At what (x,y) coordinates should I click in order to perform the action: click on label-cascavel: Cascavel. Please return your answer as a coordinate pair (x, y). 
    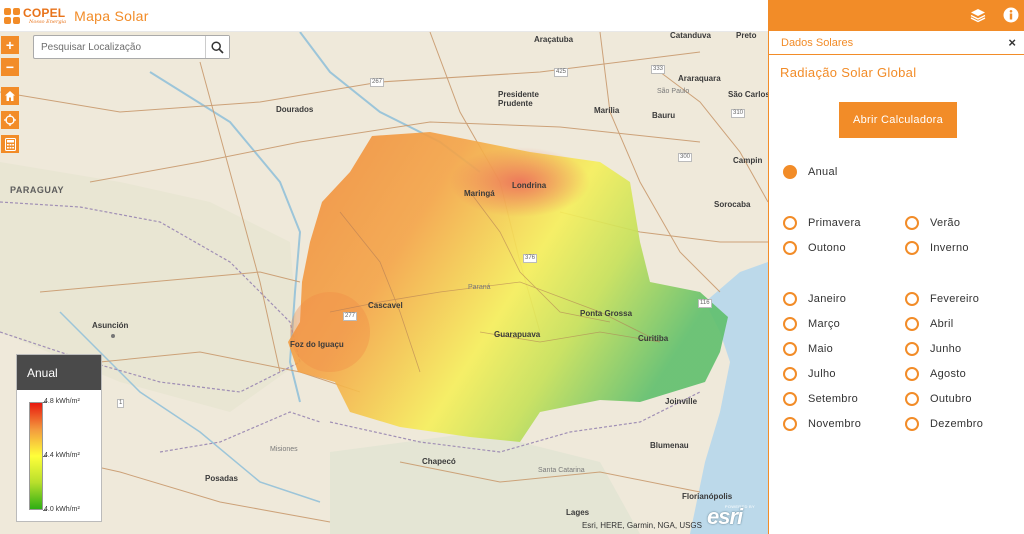
    Looking at the image, I should click on (385, 305).